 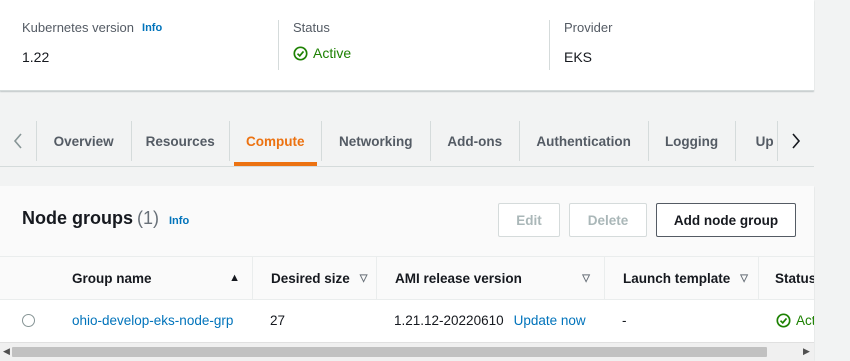 What do you see at coordinates (179, 221) in the screenshot?
I see `node-groups-info-link: Info` at bounding box center [179, 221].